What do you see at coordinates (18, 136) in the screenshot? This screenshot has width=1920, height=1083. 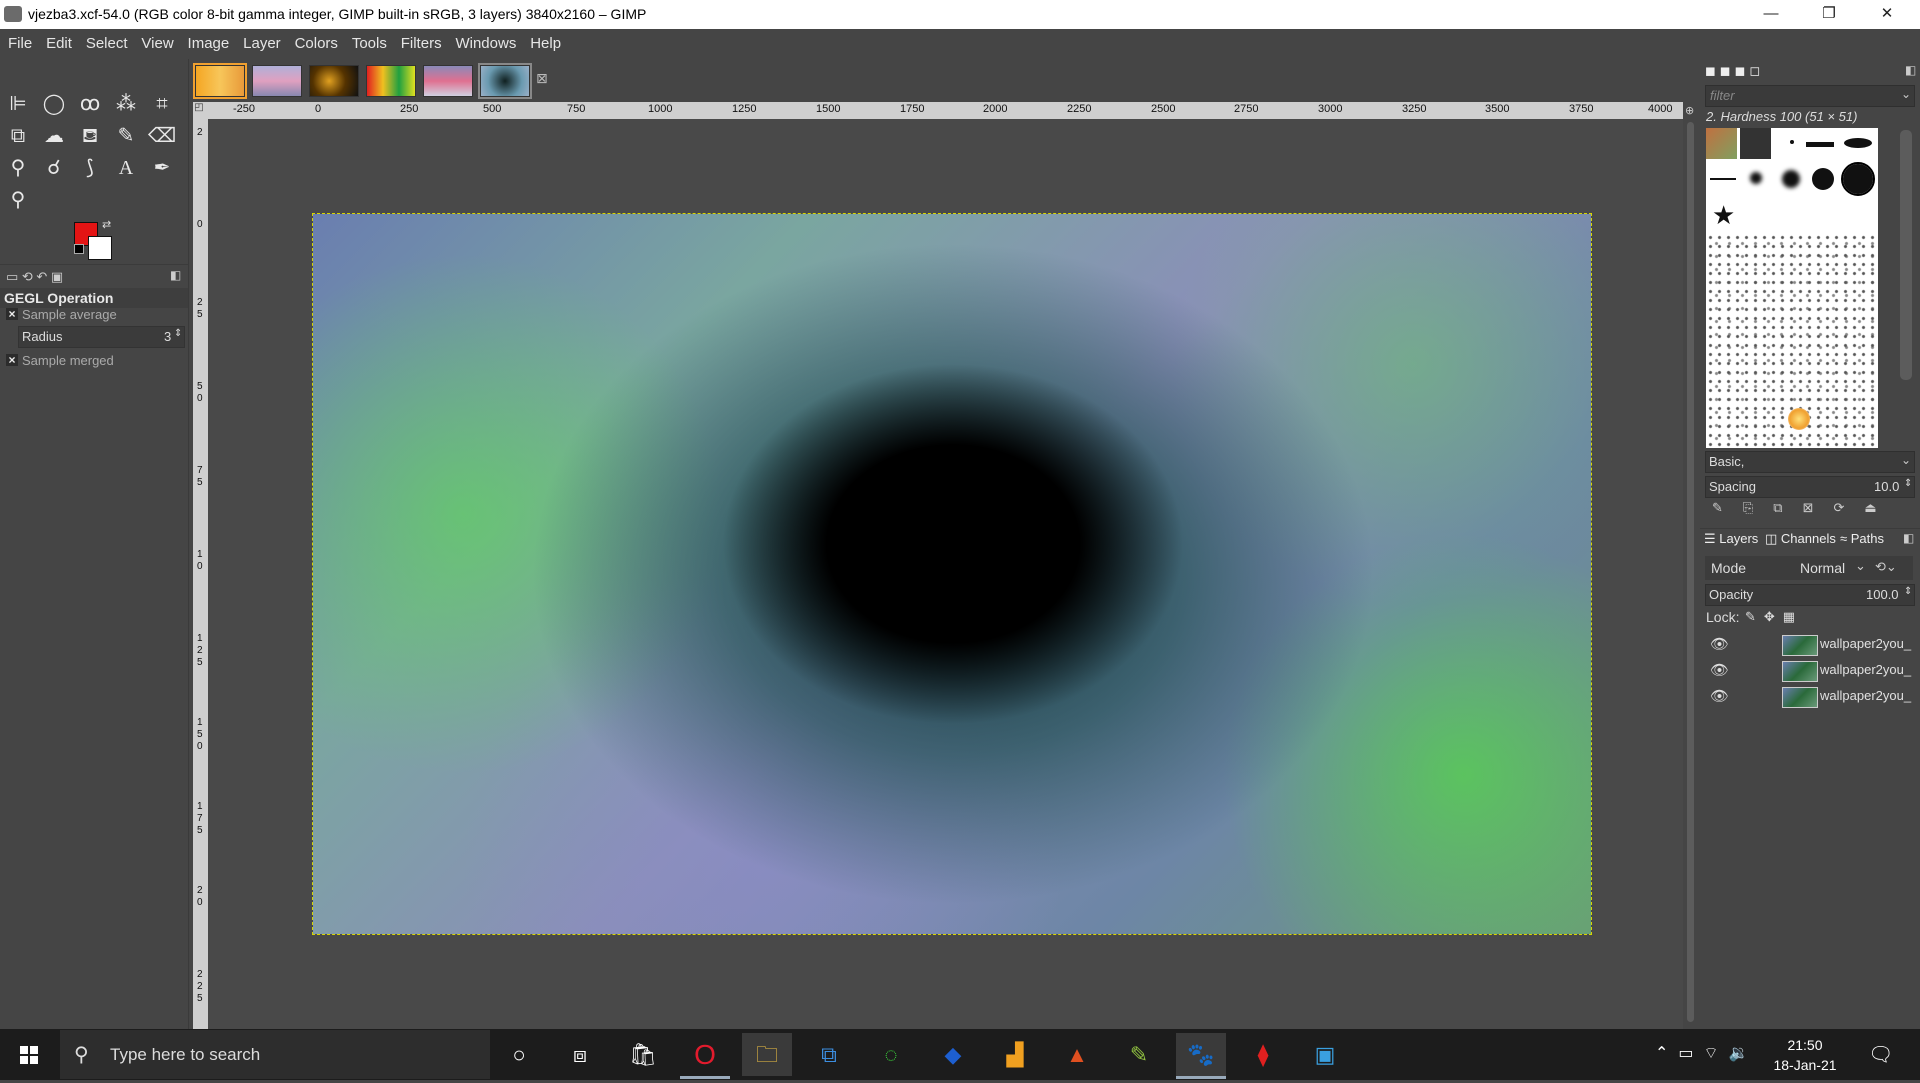 I see `transform-tool-icon: ⧉` at bounding box center [18, 136].